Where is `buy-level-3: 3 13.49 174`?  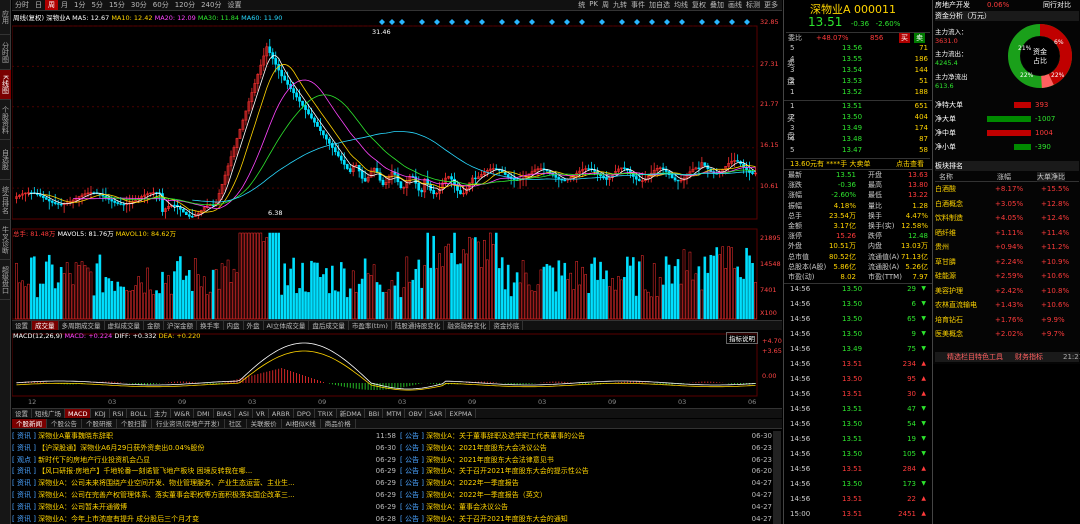 buy-level-3: 3 13.49 174 is located at coordinates (858, 128).